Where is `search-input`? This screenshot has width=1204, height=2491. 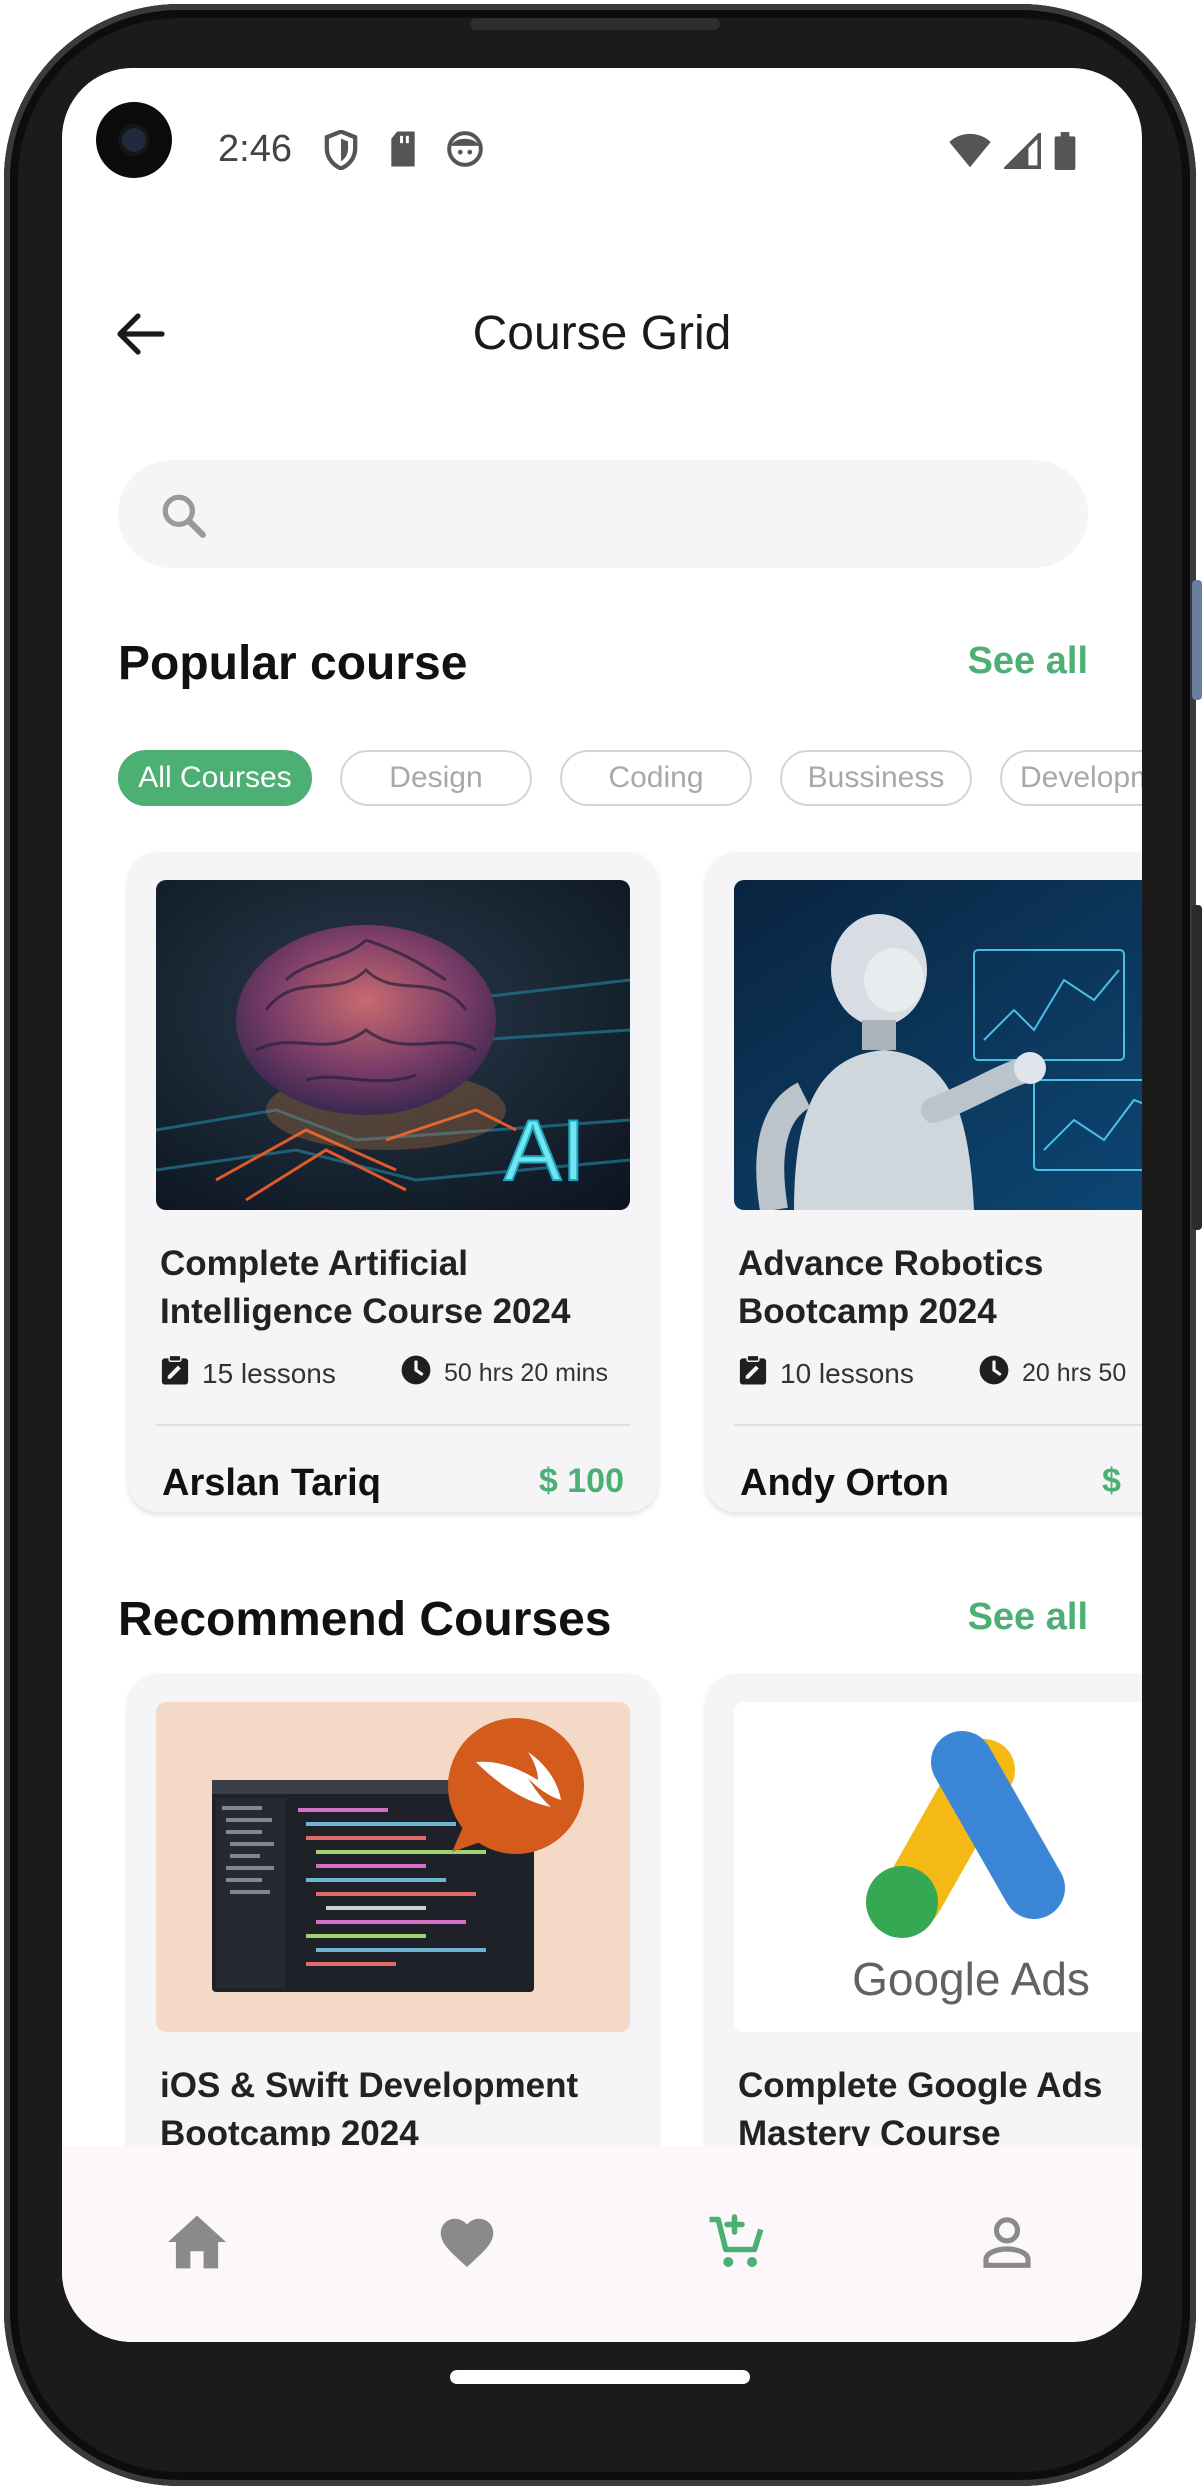
search-input is located at coordinates (638, 514).